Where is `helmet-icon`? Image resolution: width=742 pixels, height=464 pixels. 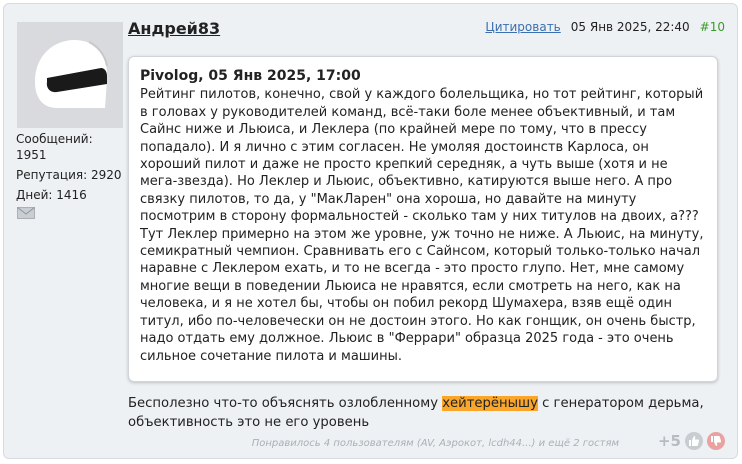
helmet-icon is located at coordinates (70, 75).